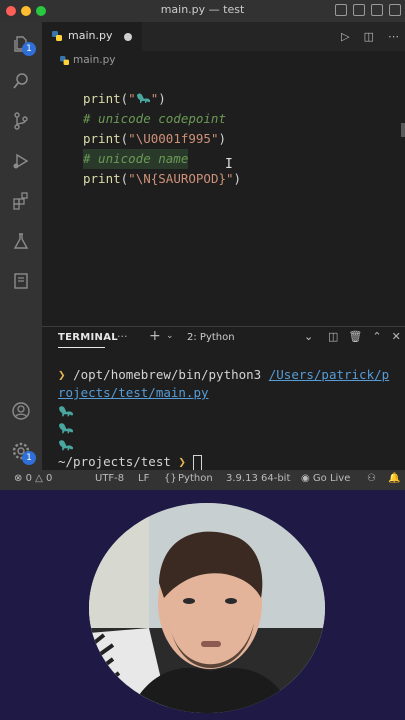 The image size is (405, 720). Describe the element at coordinates (33, 478) in the screenshot. I see `problems-status: ⊗ 0 △ 0` at that location.